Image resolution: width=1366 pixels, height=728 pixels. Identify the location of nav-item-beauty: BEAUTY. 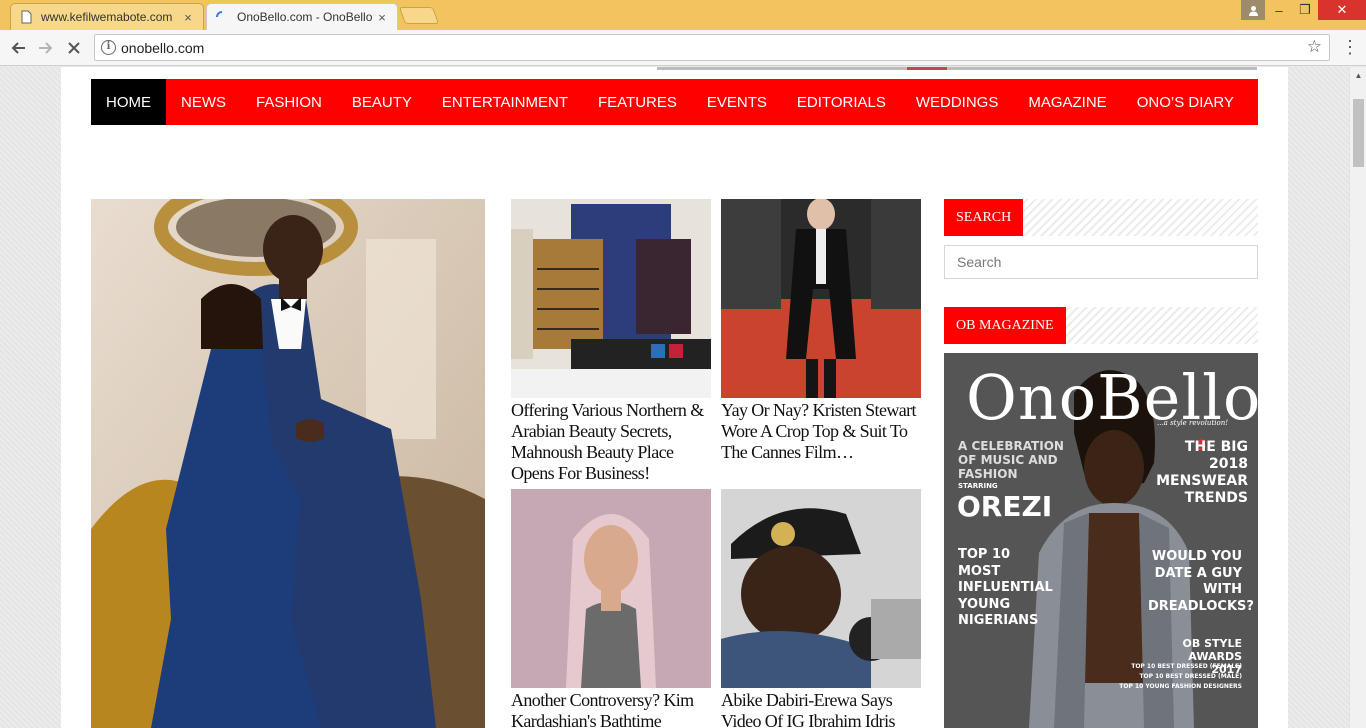
(382, 102).